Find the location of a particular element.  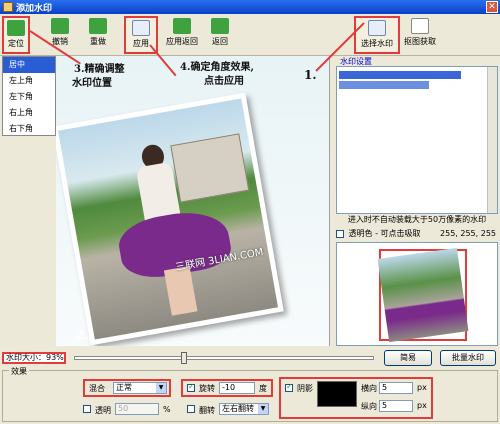

flip-select: 左右翻转 ▼ is located at coordinates (244, 409).